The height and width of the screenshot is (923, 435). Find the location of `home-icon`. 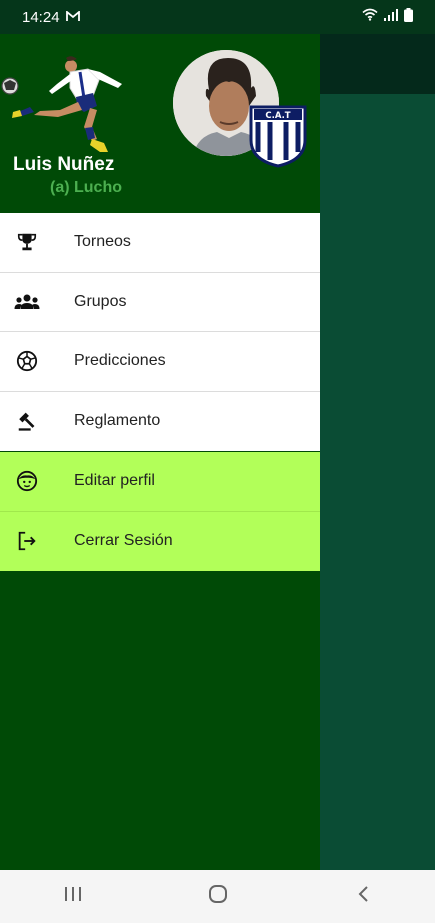

home-icon is located at coordinates (218, 896).